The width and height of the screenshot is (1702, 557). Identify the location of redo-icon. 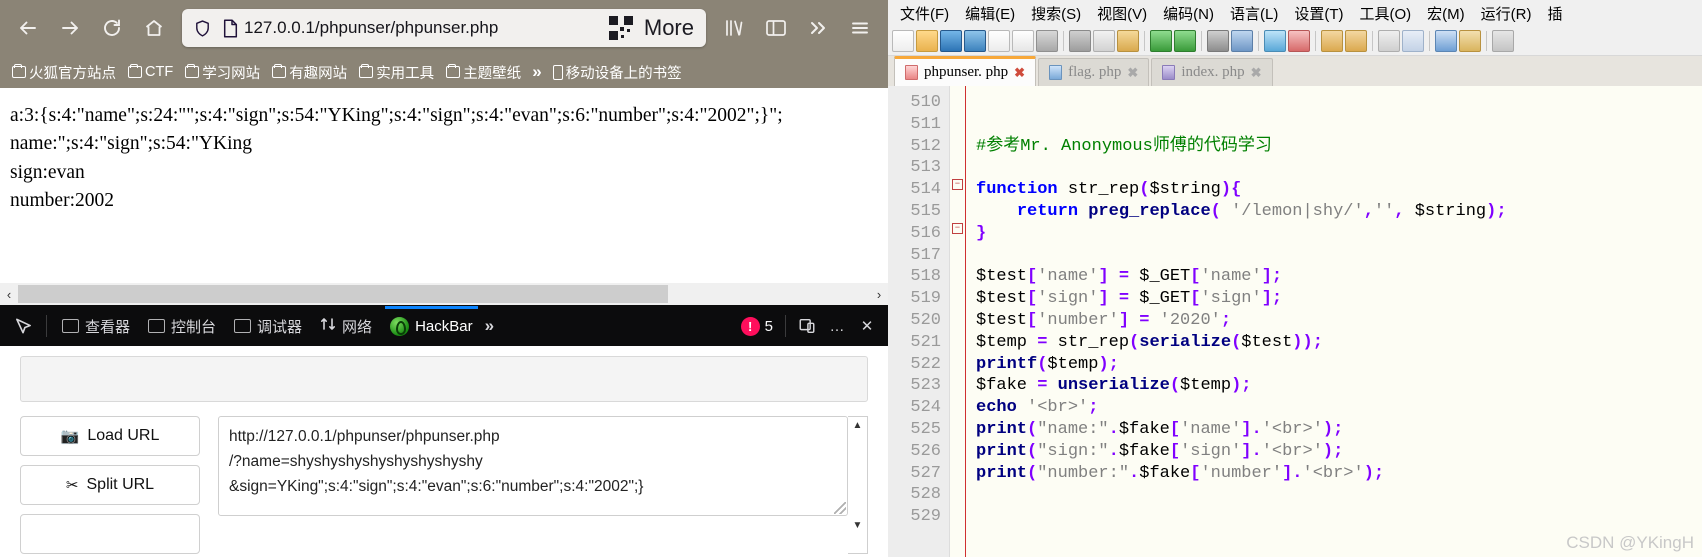
(1185, 40).